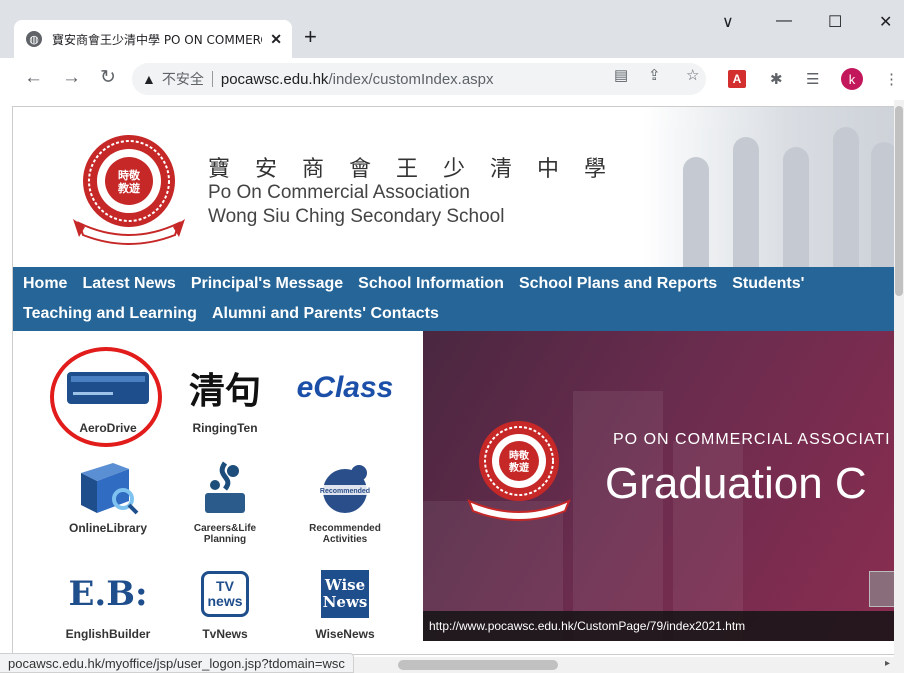 This screenshot has width=904, height=673. Describe the element at coordinates (899, 378) in the screenshot. I see `vertical-scrollbar` at that location.